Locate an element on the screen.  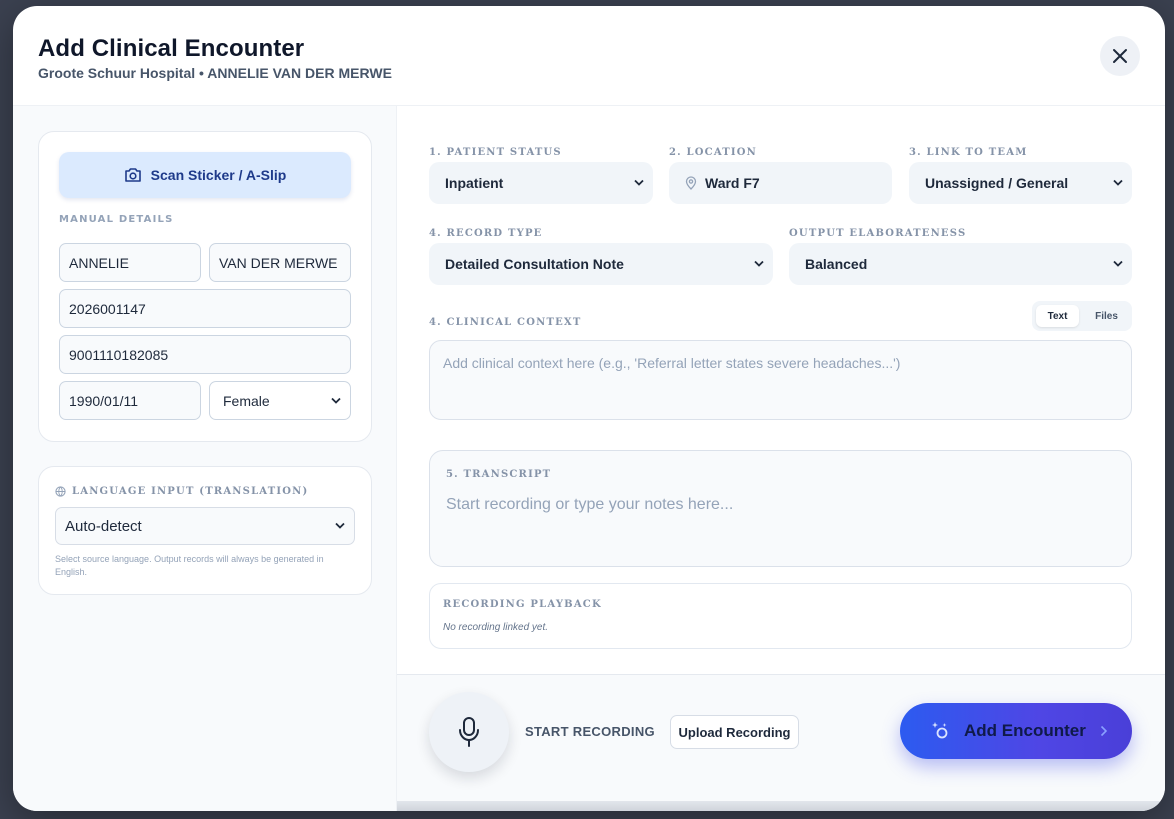
sex-value: Female is located at coordinates (246, 400).